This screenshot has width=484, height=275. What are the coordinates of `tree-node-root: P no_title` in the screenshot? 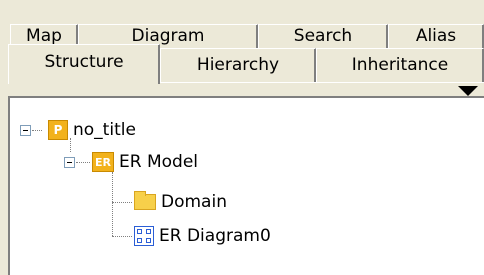 It's located at (92, 130).